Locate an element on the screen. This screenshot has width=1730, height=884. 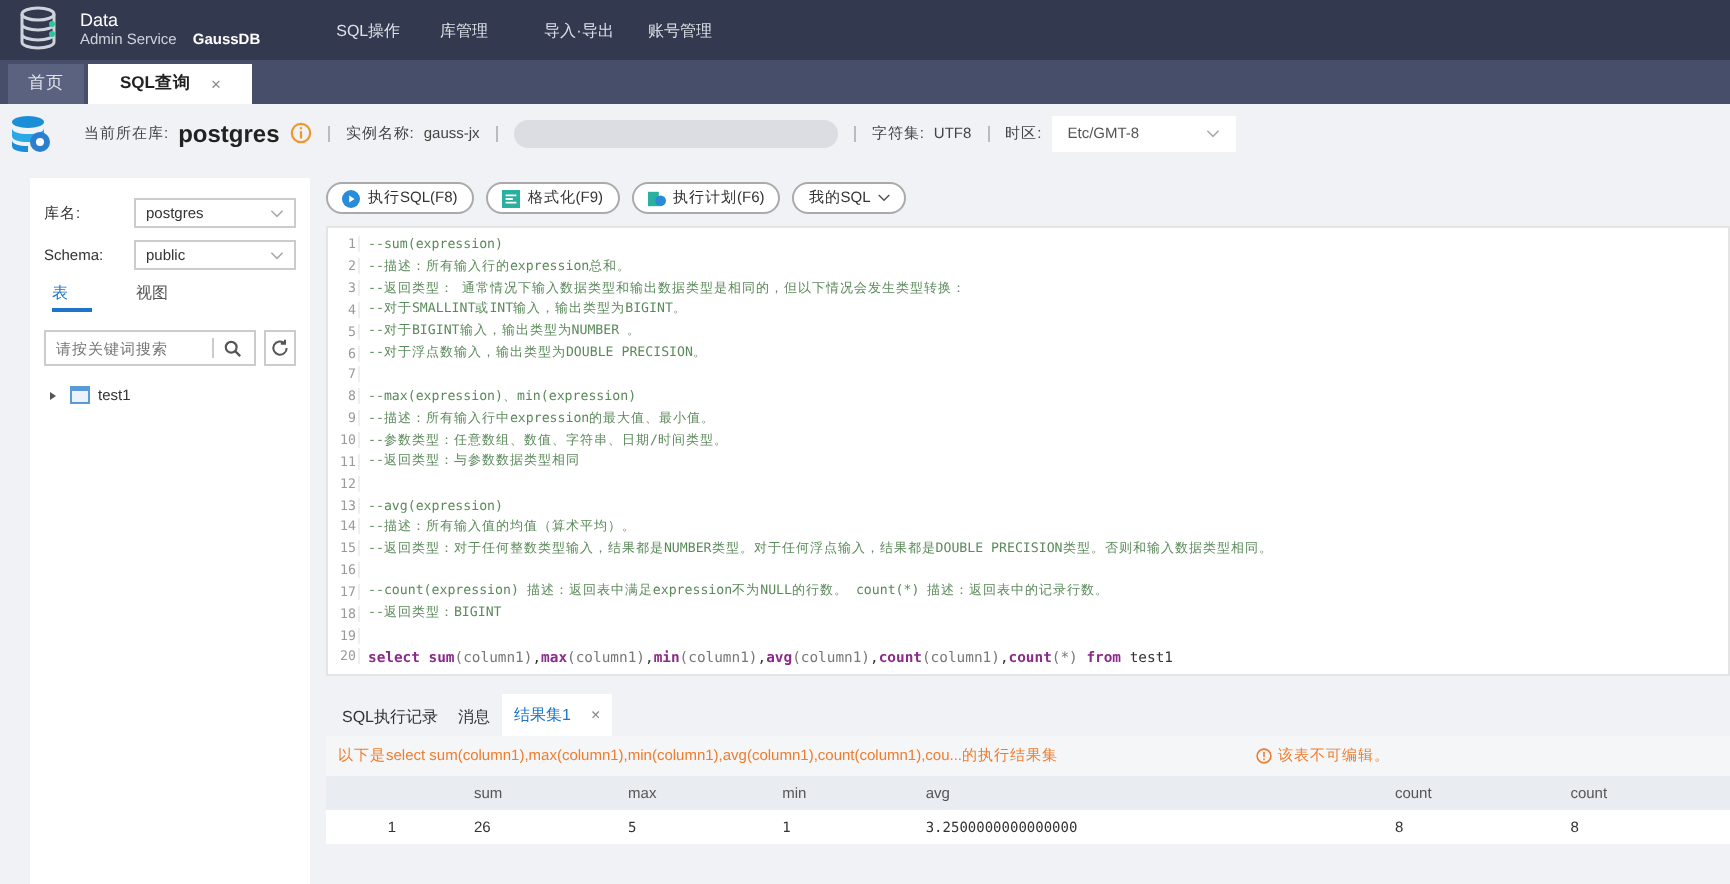
plan-icon is located at coordinates (656, 198).